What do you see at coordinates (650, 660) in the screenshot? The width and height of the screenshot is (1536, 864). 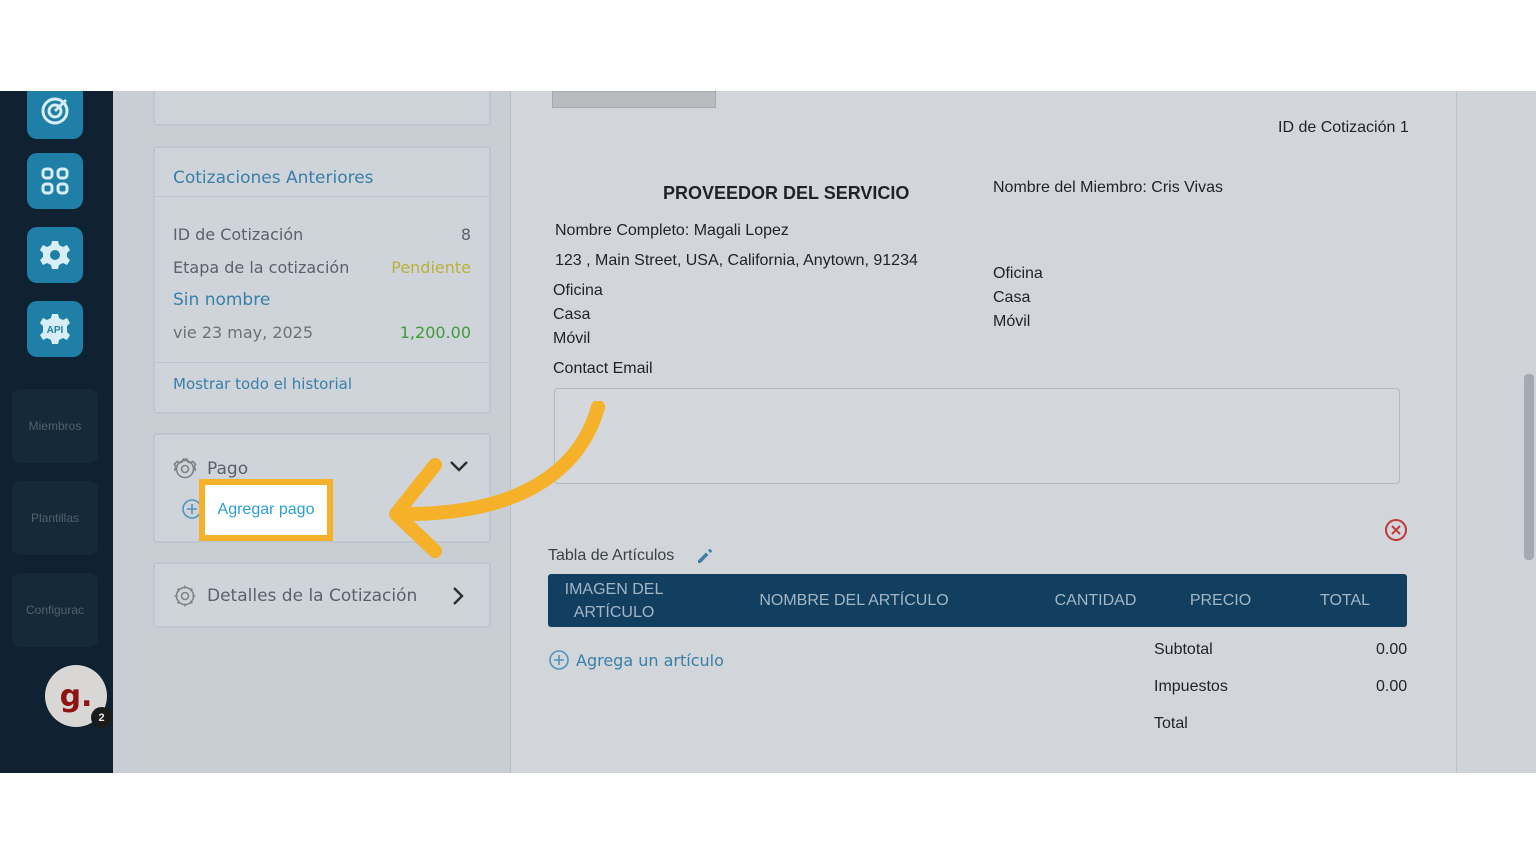 I see `add-item-label: Agrega un artículo` at bounding box center [650, 660].